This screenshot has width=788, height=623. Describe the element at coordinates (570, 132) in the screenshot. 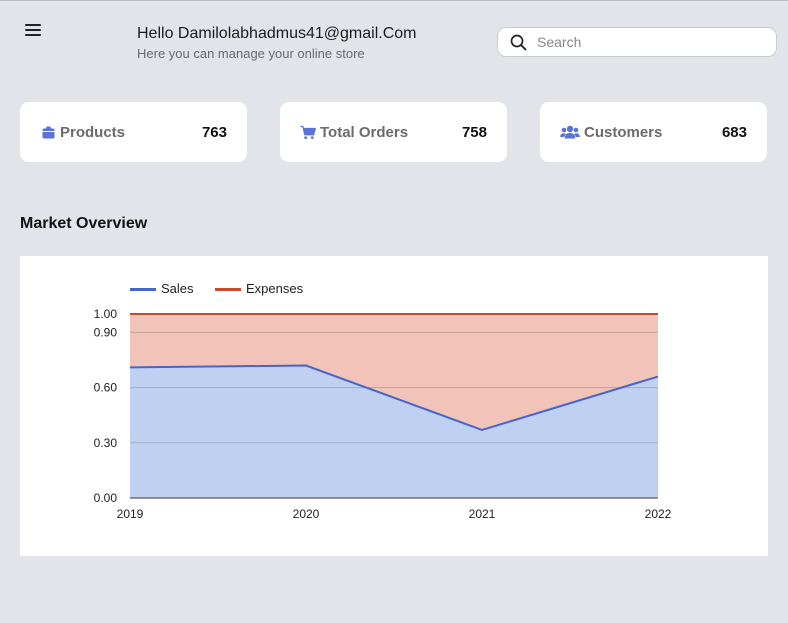

I see `users-icon` at that location.